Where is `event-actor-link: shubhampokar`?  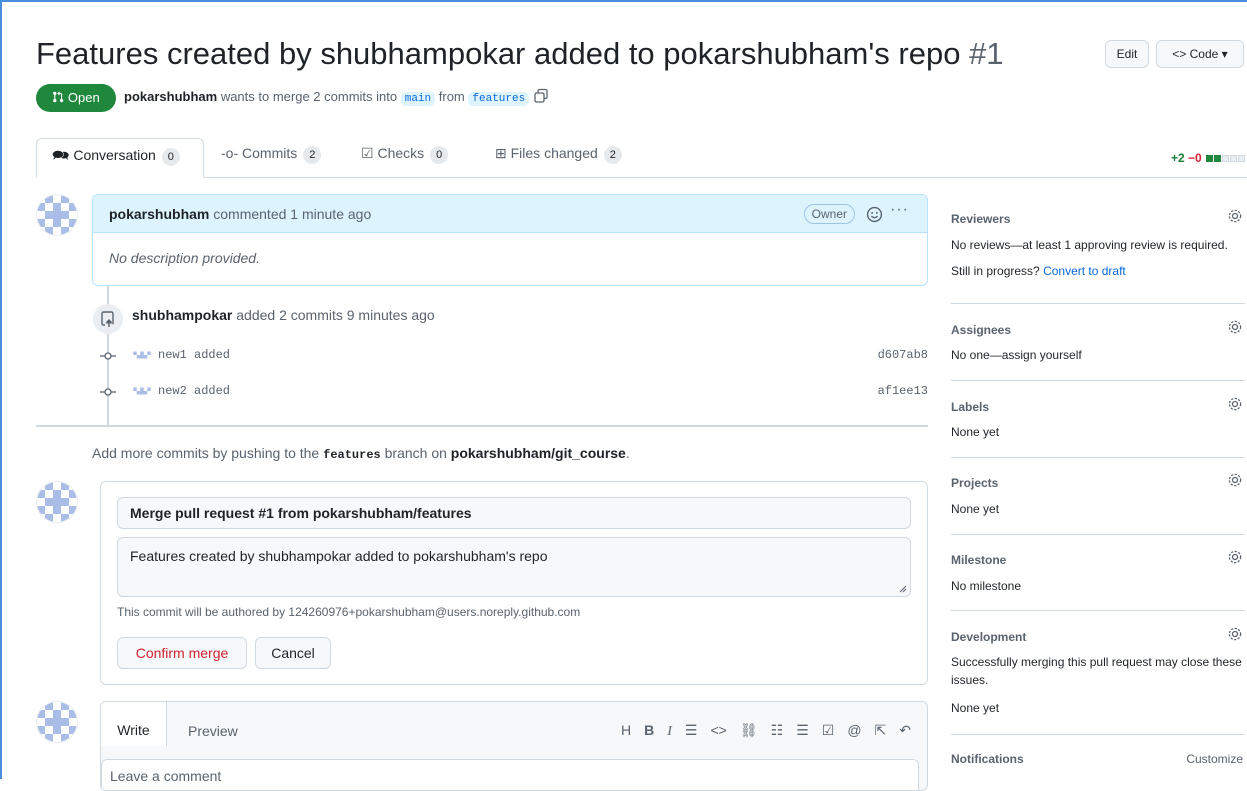
event-actor-link: shubhampokar is located at coordinates (182, 315).